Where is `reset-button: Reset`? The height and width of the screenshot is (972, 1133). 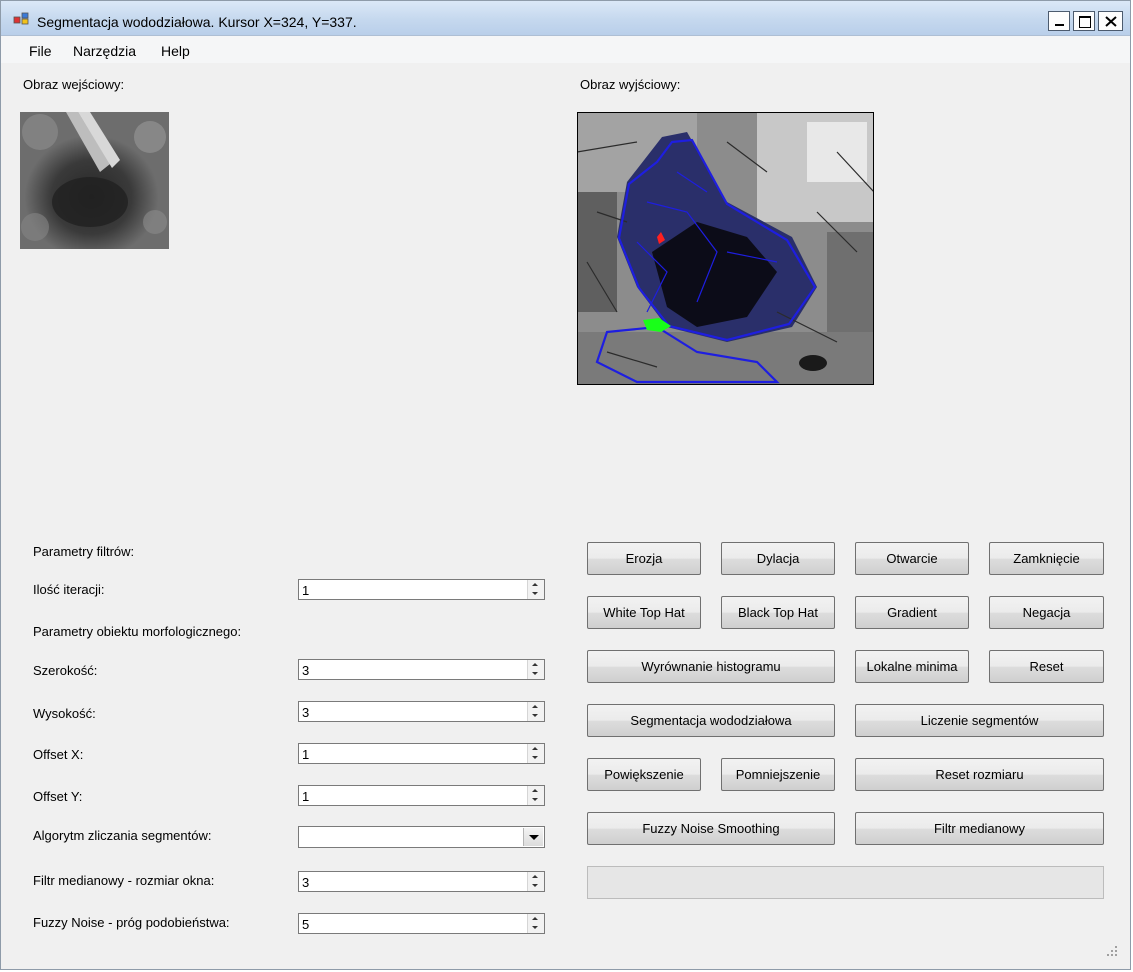
reset-button: Reset is located at coordinates (1046, 666).